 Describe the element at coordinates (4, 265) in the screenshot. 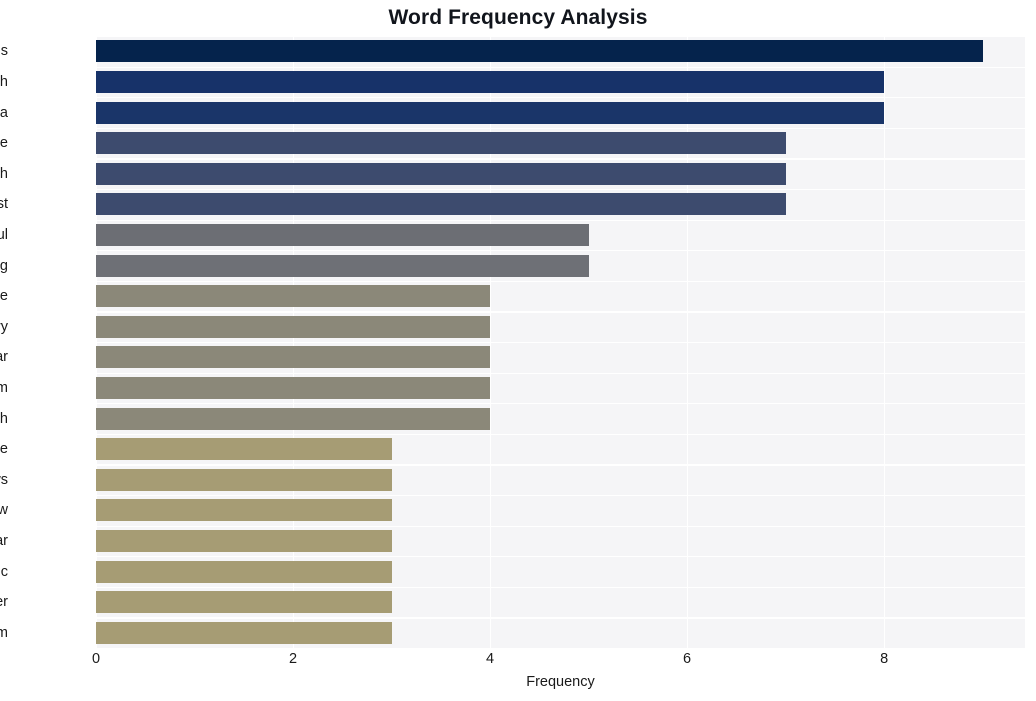

I see `y-axis-label: pyongyang` at that location.